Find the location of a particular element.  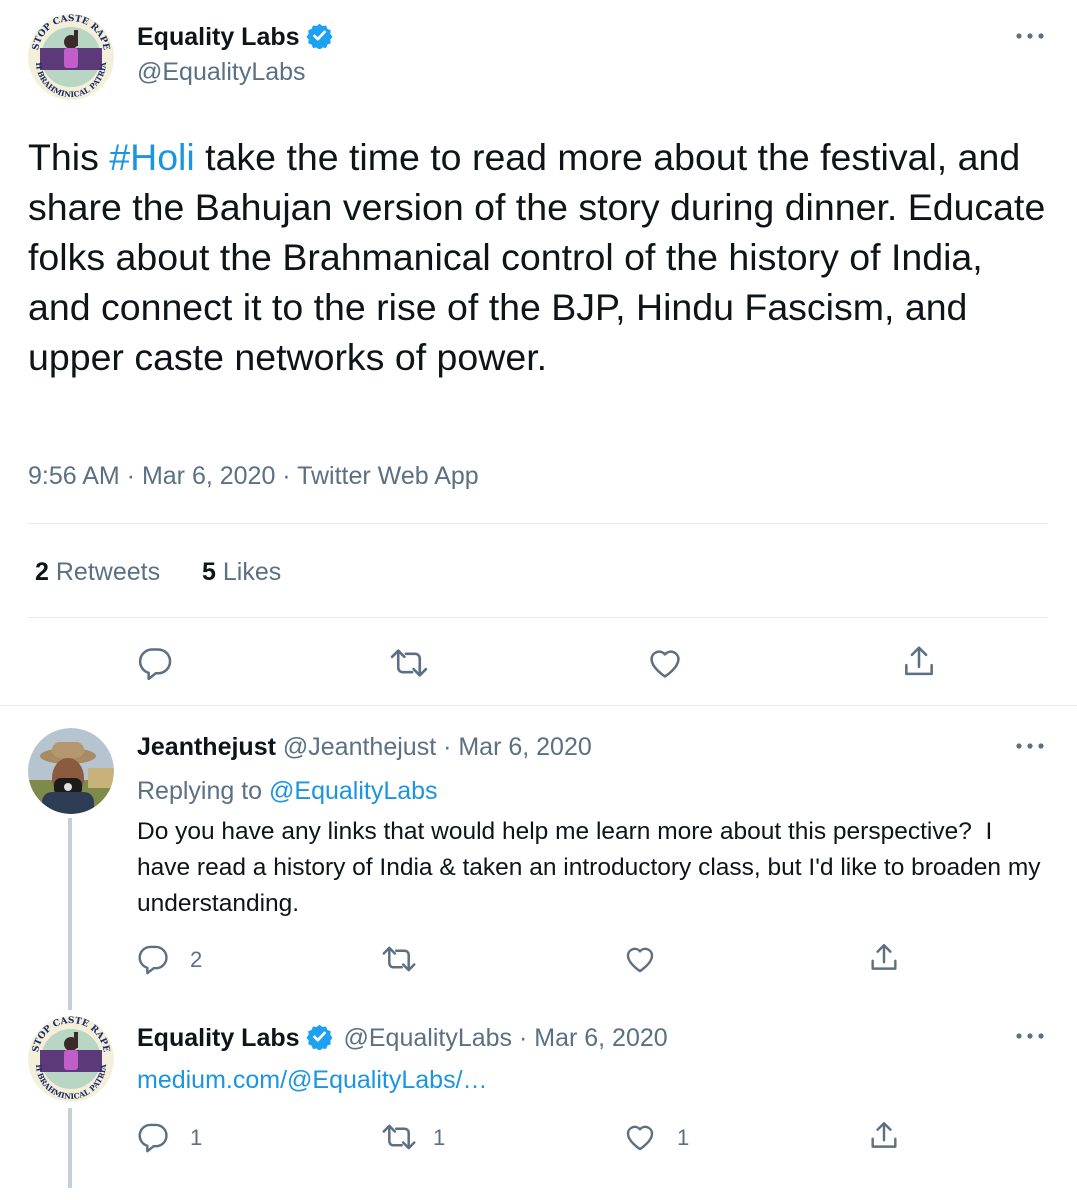

replying-to-link: @EqualityLabs is located at coordinates (353, 791).